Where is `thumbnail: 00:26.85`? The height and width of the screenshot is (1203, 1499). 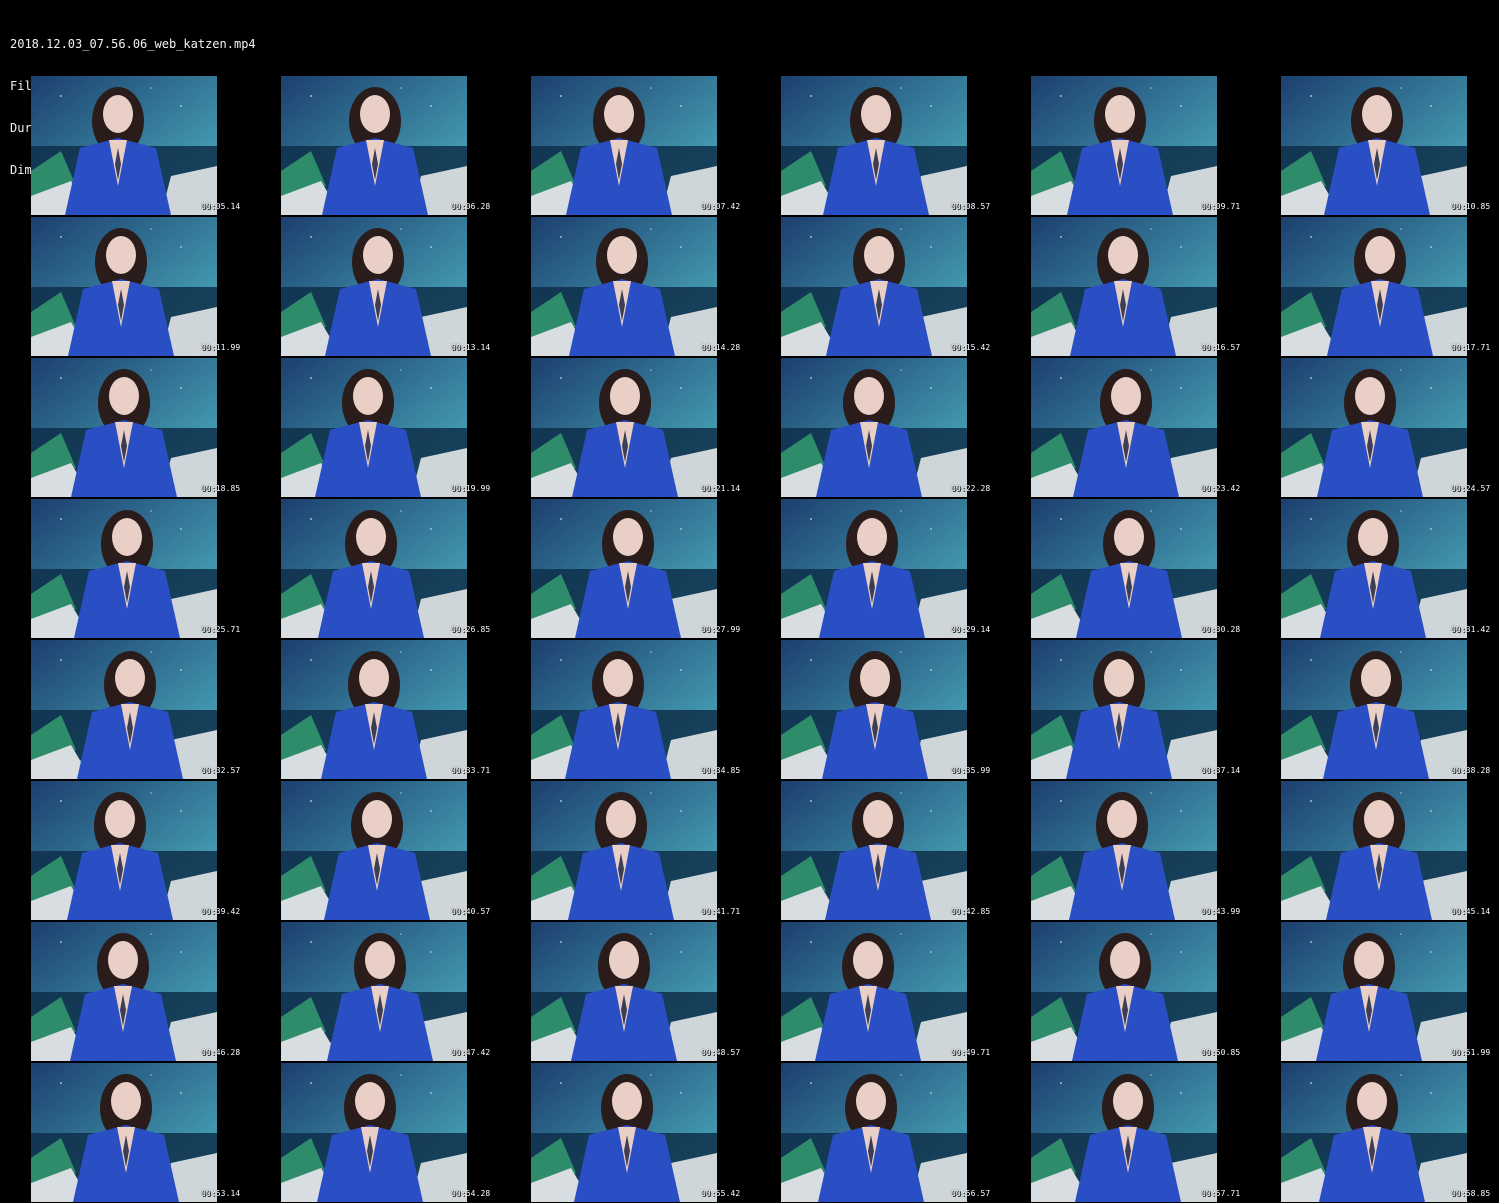 thumbnail: 00:26.85 is located at coordinates (387, 569).